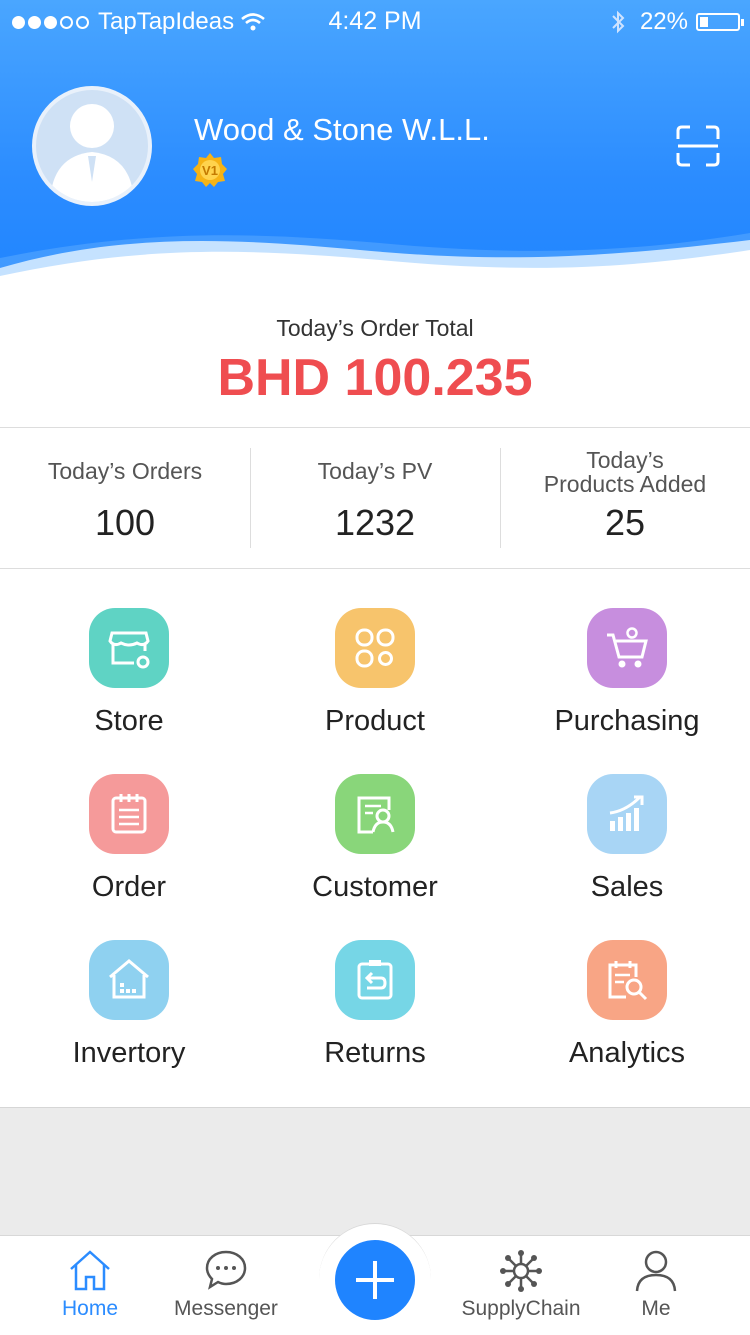  I want to click on vip-badge-text: V1, so click(210, 170).